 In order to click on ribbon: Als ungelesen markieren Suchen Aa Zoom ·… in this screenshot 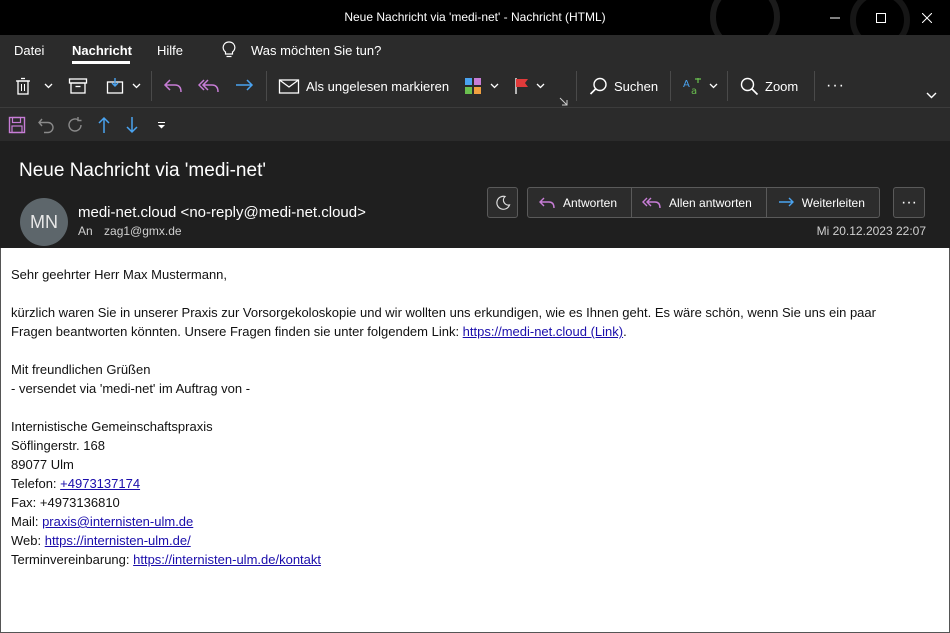, I will do `click(475, 86)`.